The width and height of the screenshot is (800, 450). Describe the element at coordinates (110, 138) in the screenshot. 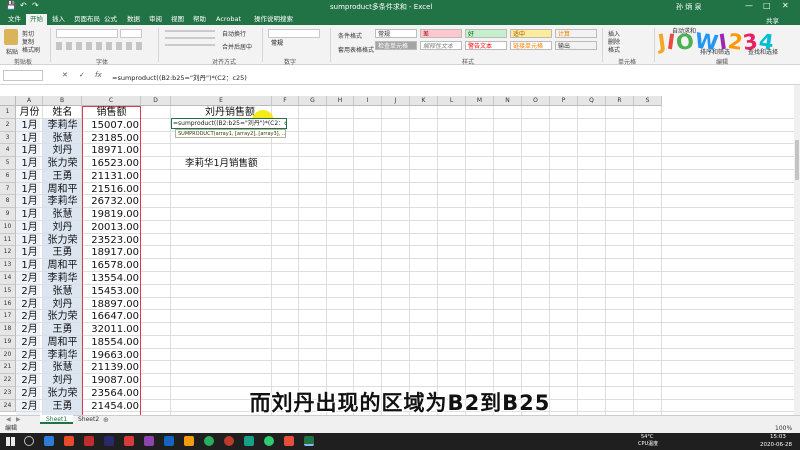

I see `cell-sales: 23185.00` at that location.